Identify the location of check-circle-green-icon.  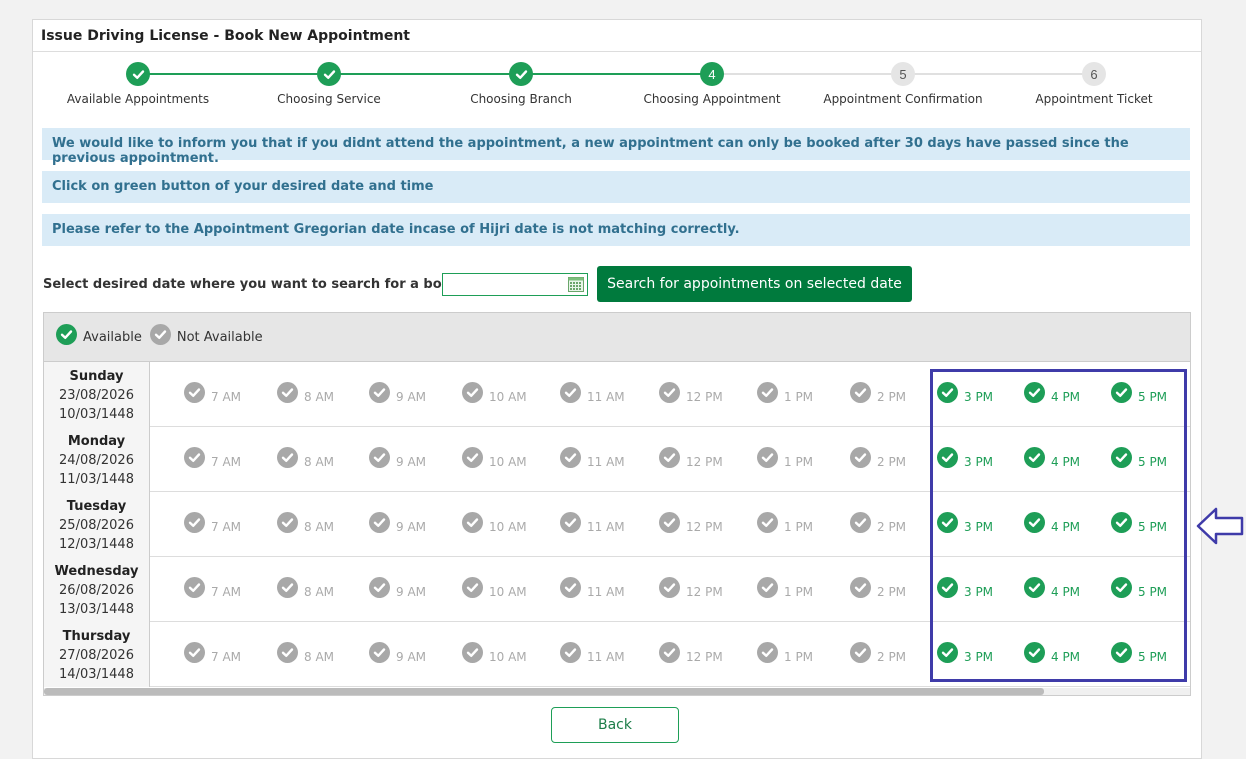
(66, 334).